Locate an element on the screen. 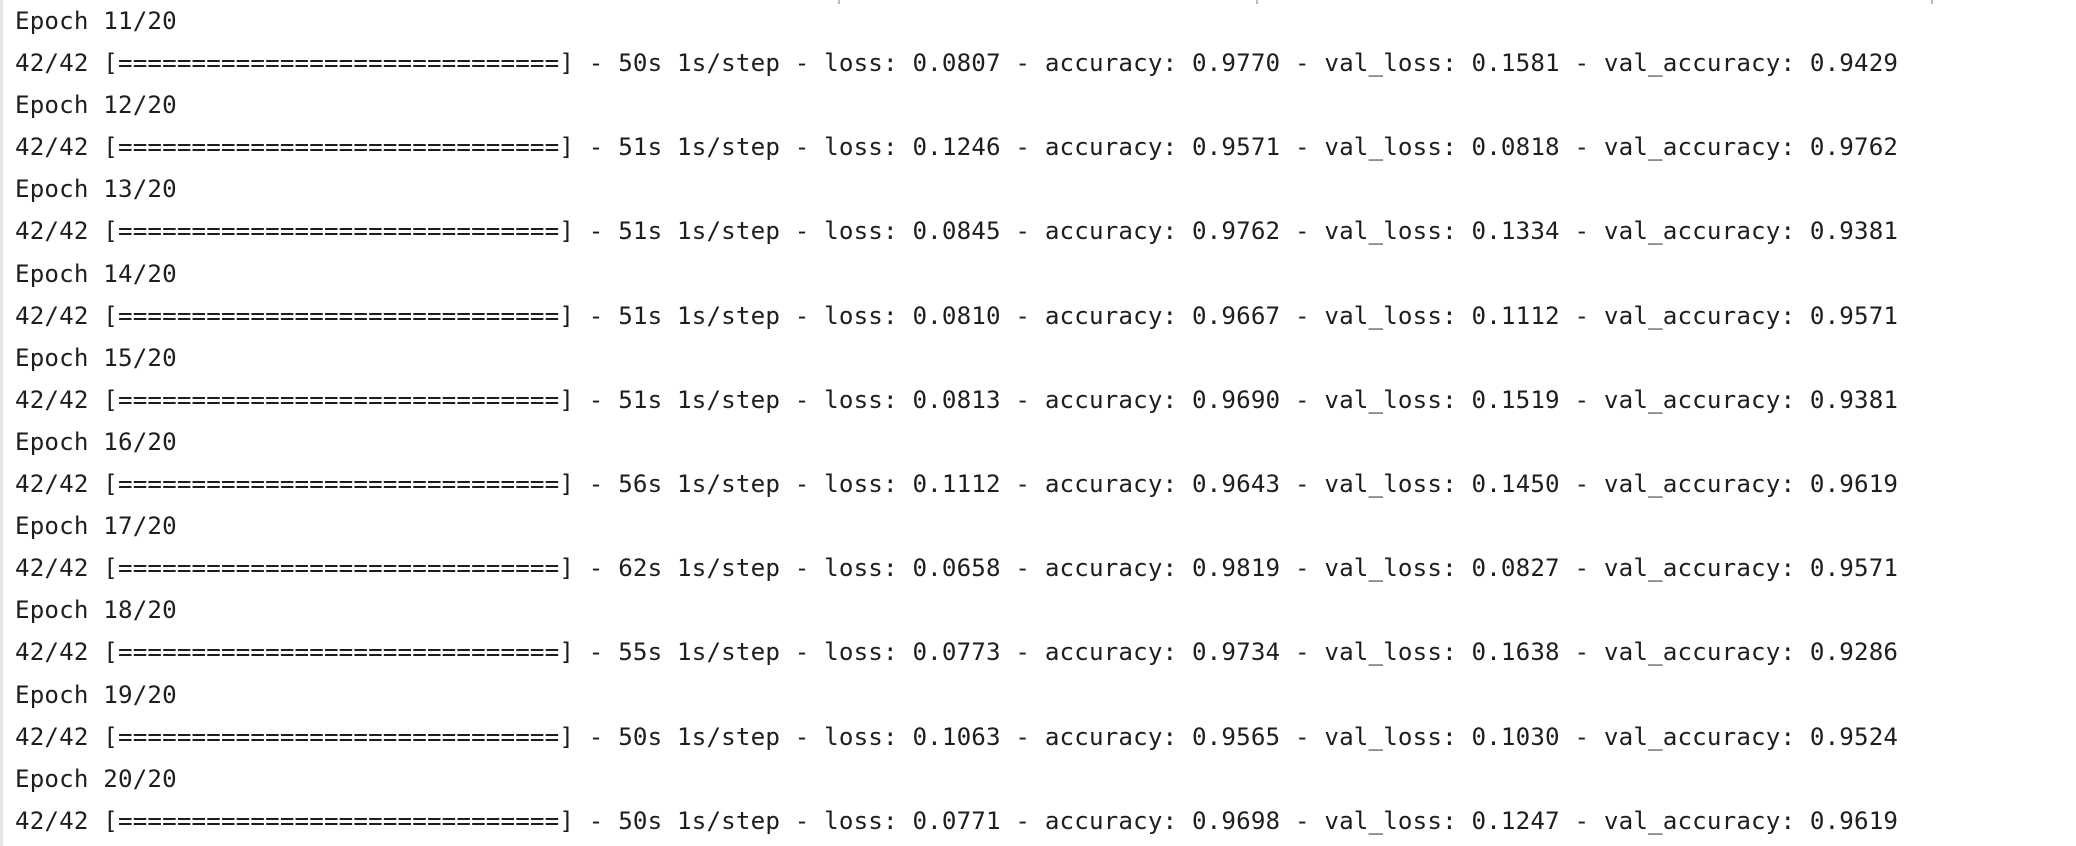 The image size is (2076, 846). epoch-header: Epoch 12/20 is located at coordinates (96, 105).